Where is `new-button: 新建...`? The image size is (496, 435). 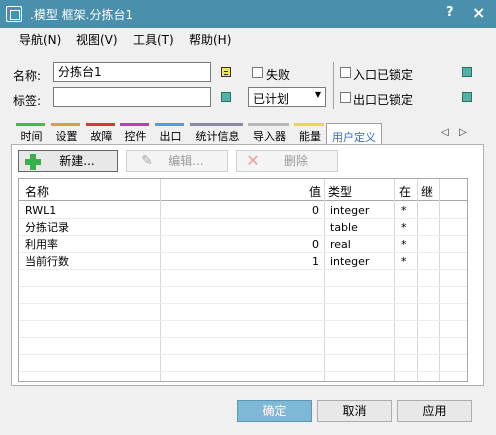
new-button: 新建... is located at coordinates (68, 161).